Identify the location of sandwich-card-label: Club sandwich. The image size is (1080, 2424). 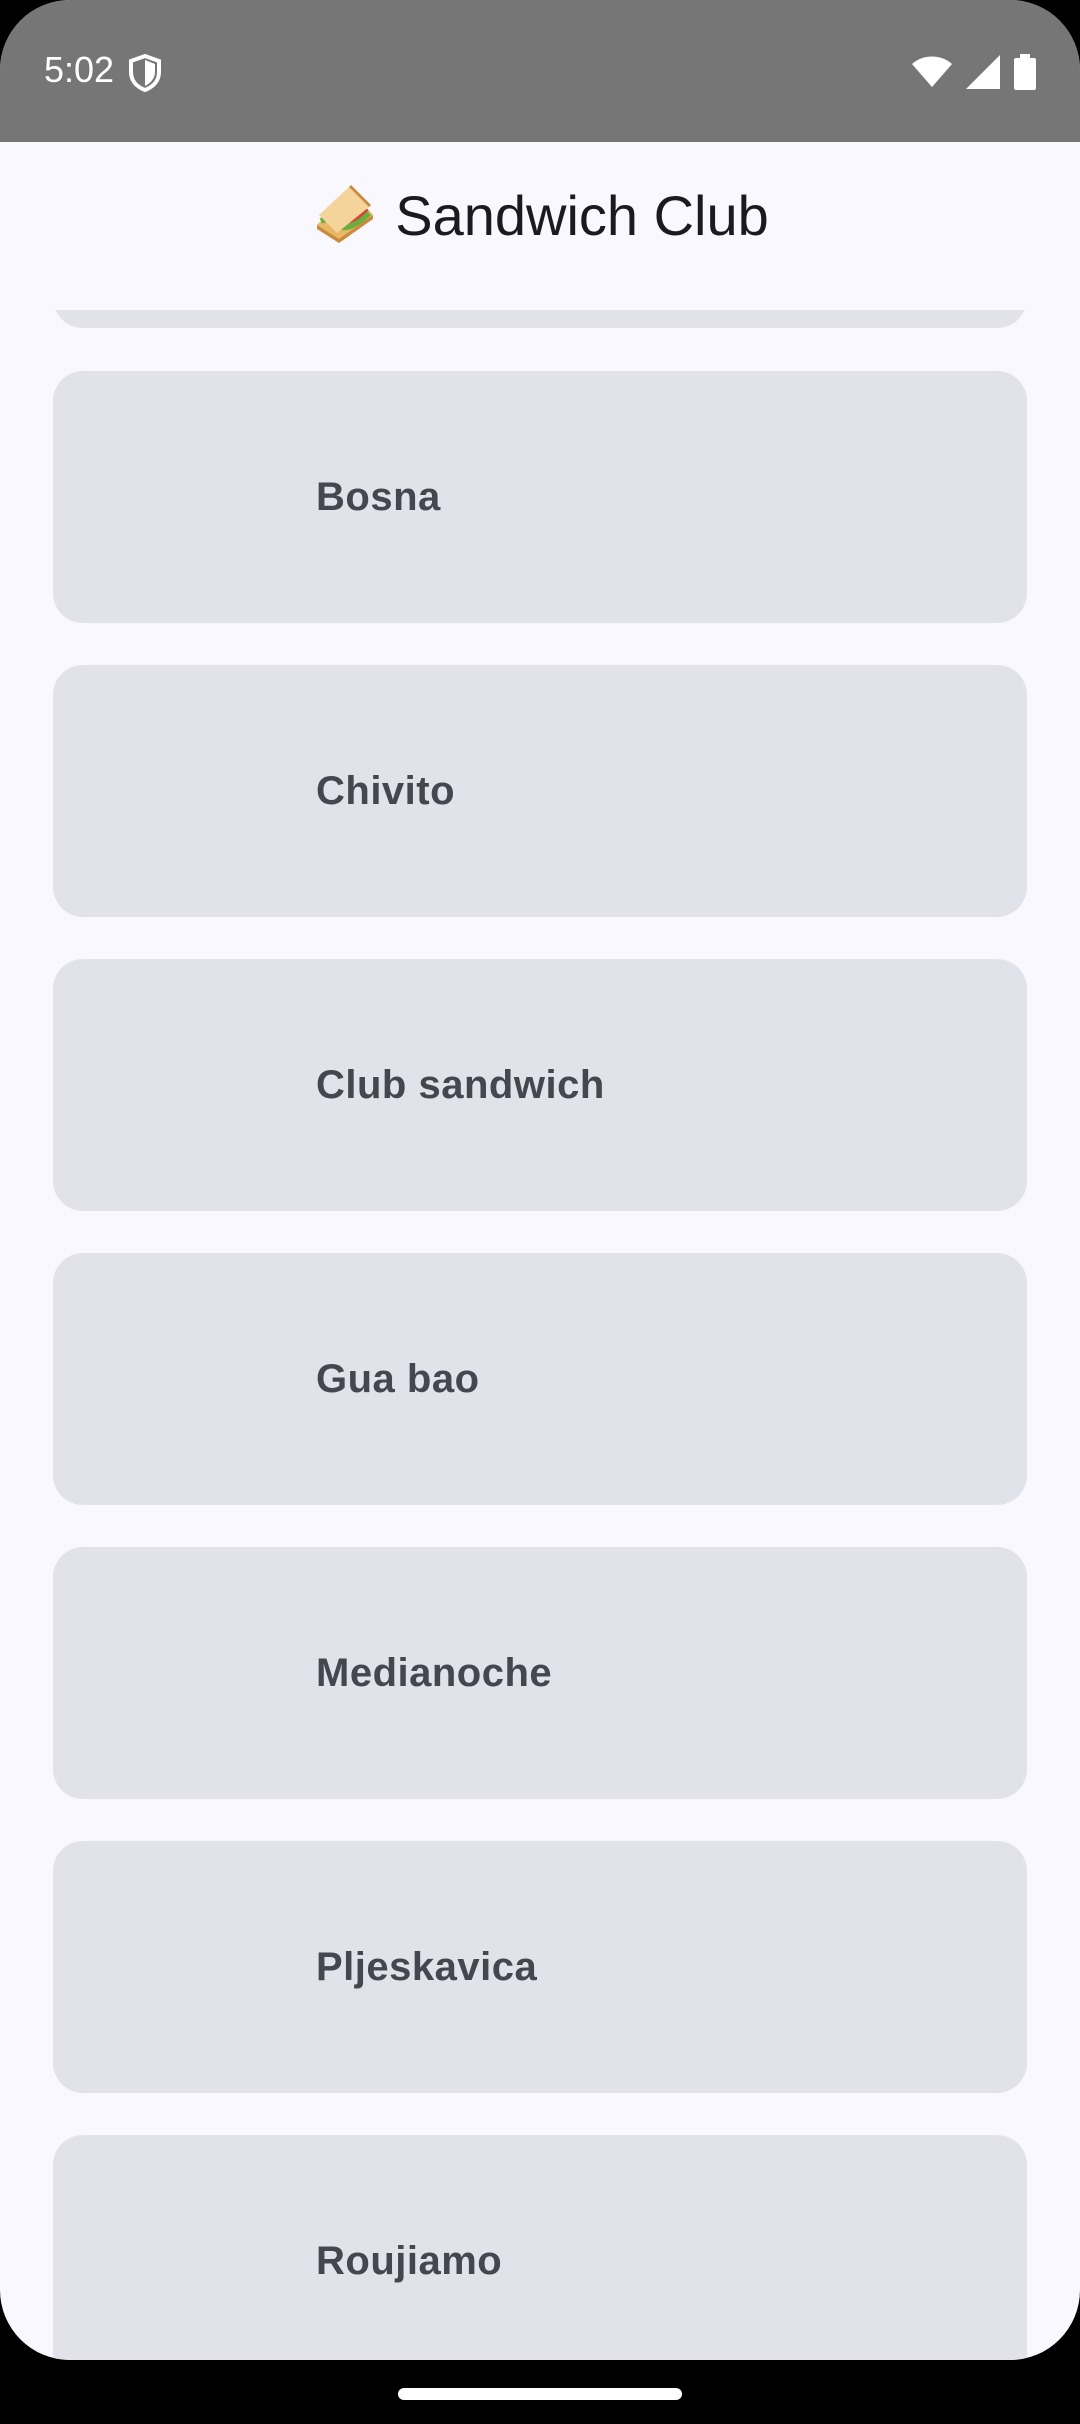
(460, 1084).